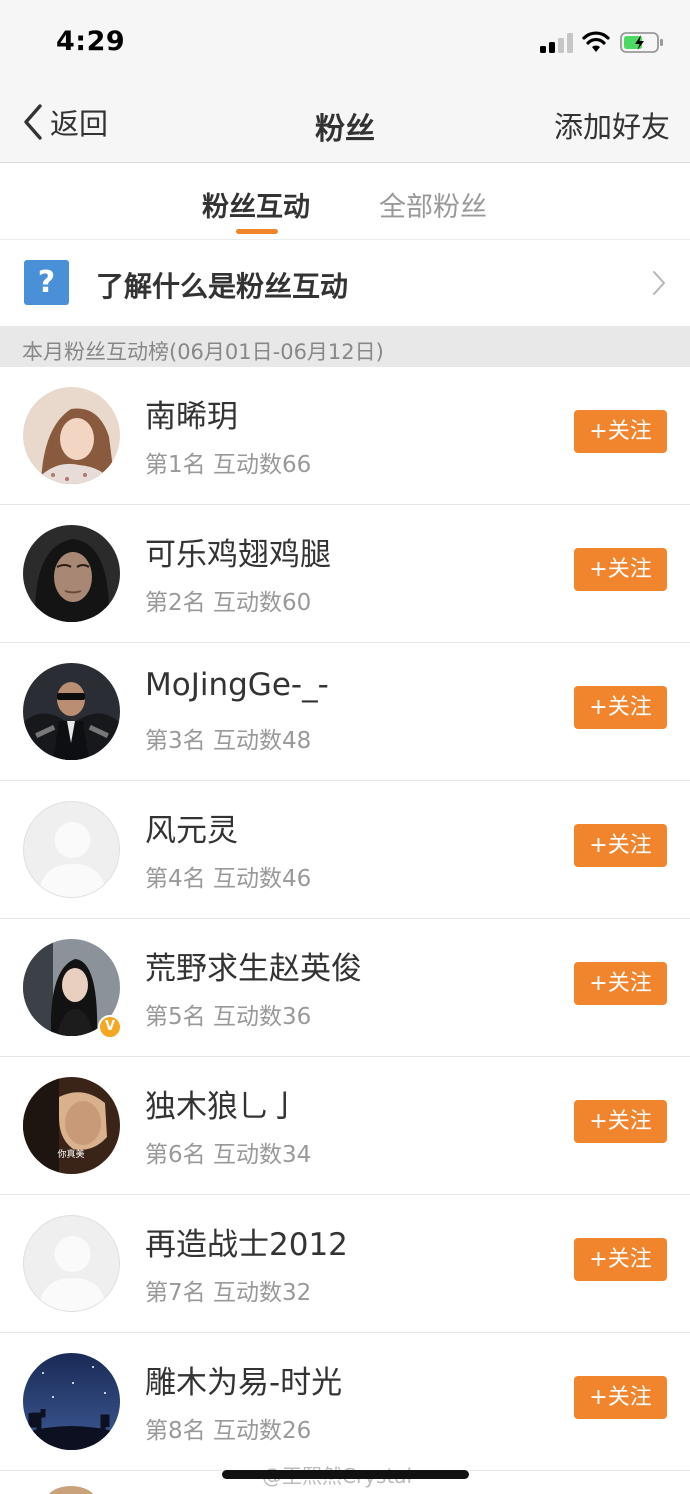  Describe the element at coordinates (228, 1293) in the screenshot. I see `fan-rank-stats: 第7名 互动数32` at that location.